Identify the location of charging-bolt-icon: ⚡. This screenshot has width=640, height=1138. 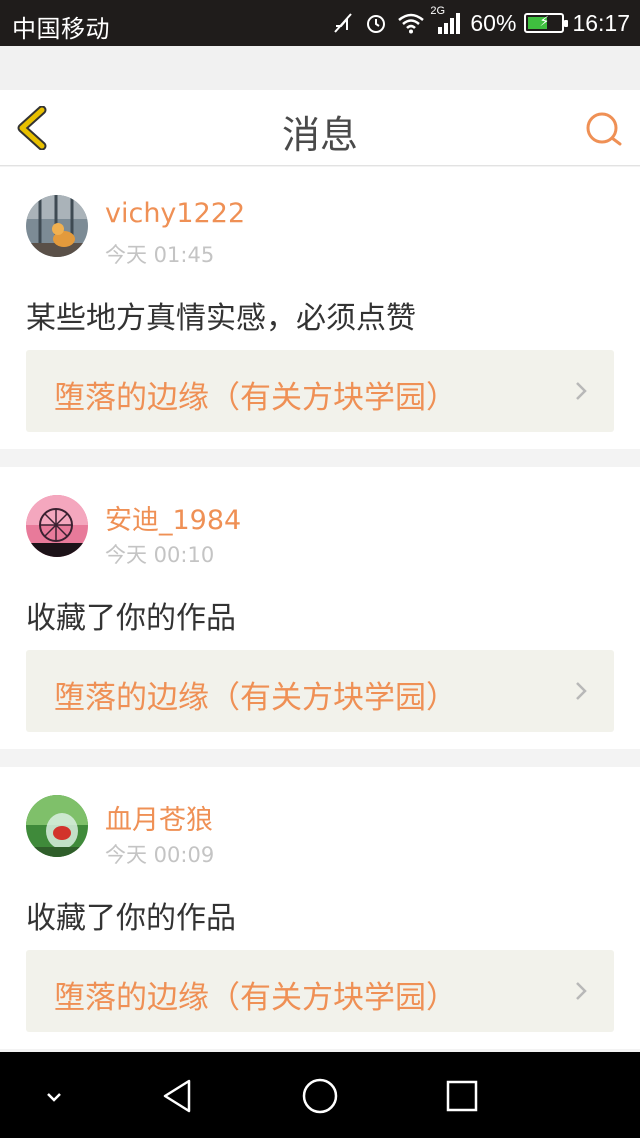
(544, 21).